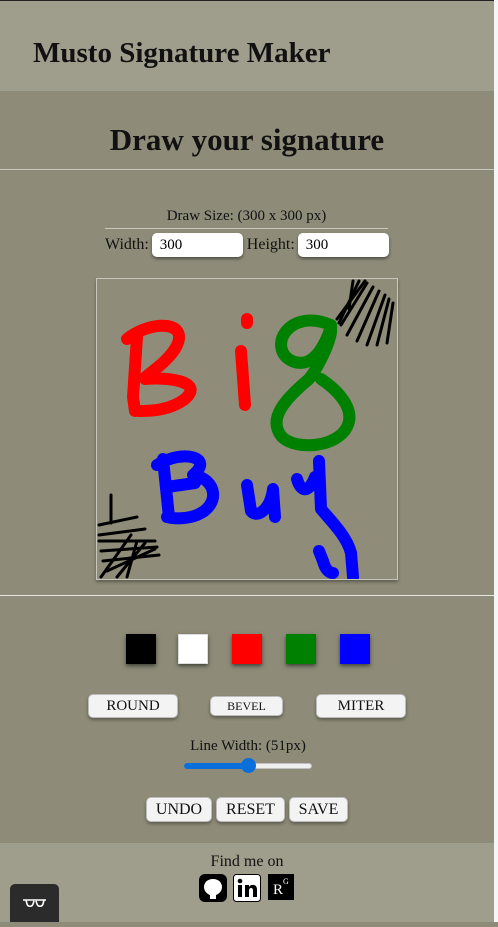 The width and height of the screenshot is (498, 927). Describe the element at coordinates (278, 890) in the screenshot. I see `svg-text: R` at that location.